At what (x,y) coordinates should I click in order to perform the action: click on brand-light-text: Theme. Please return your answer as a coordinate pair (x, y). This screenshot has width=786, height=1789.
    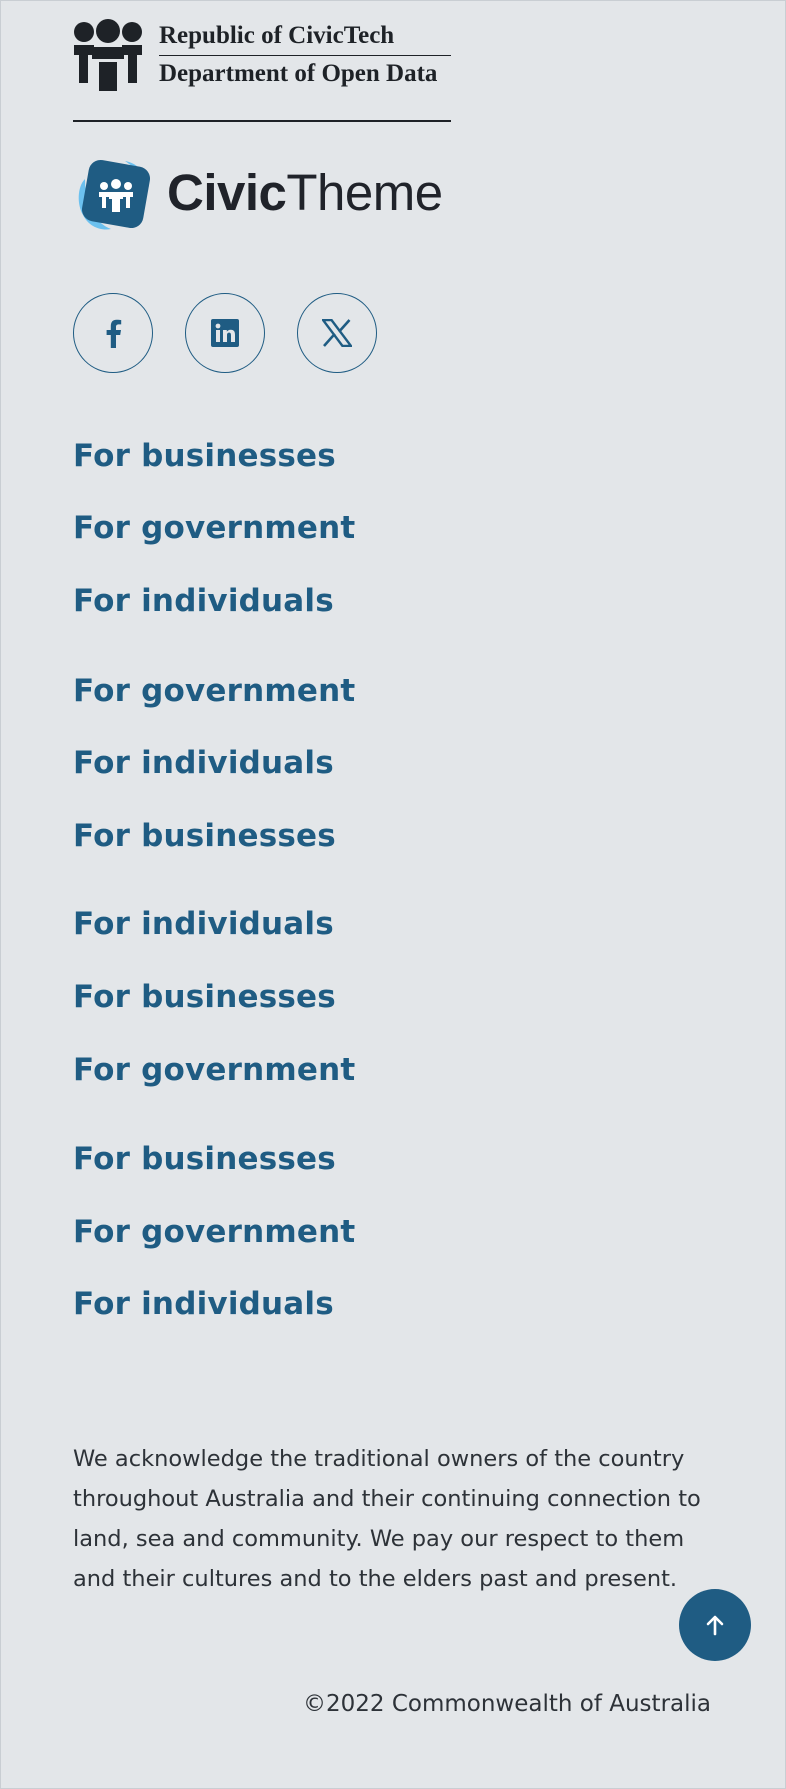
    Looking at the image, I should click on (364, 192).